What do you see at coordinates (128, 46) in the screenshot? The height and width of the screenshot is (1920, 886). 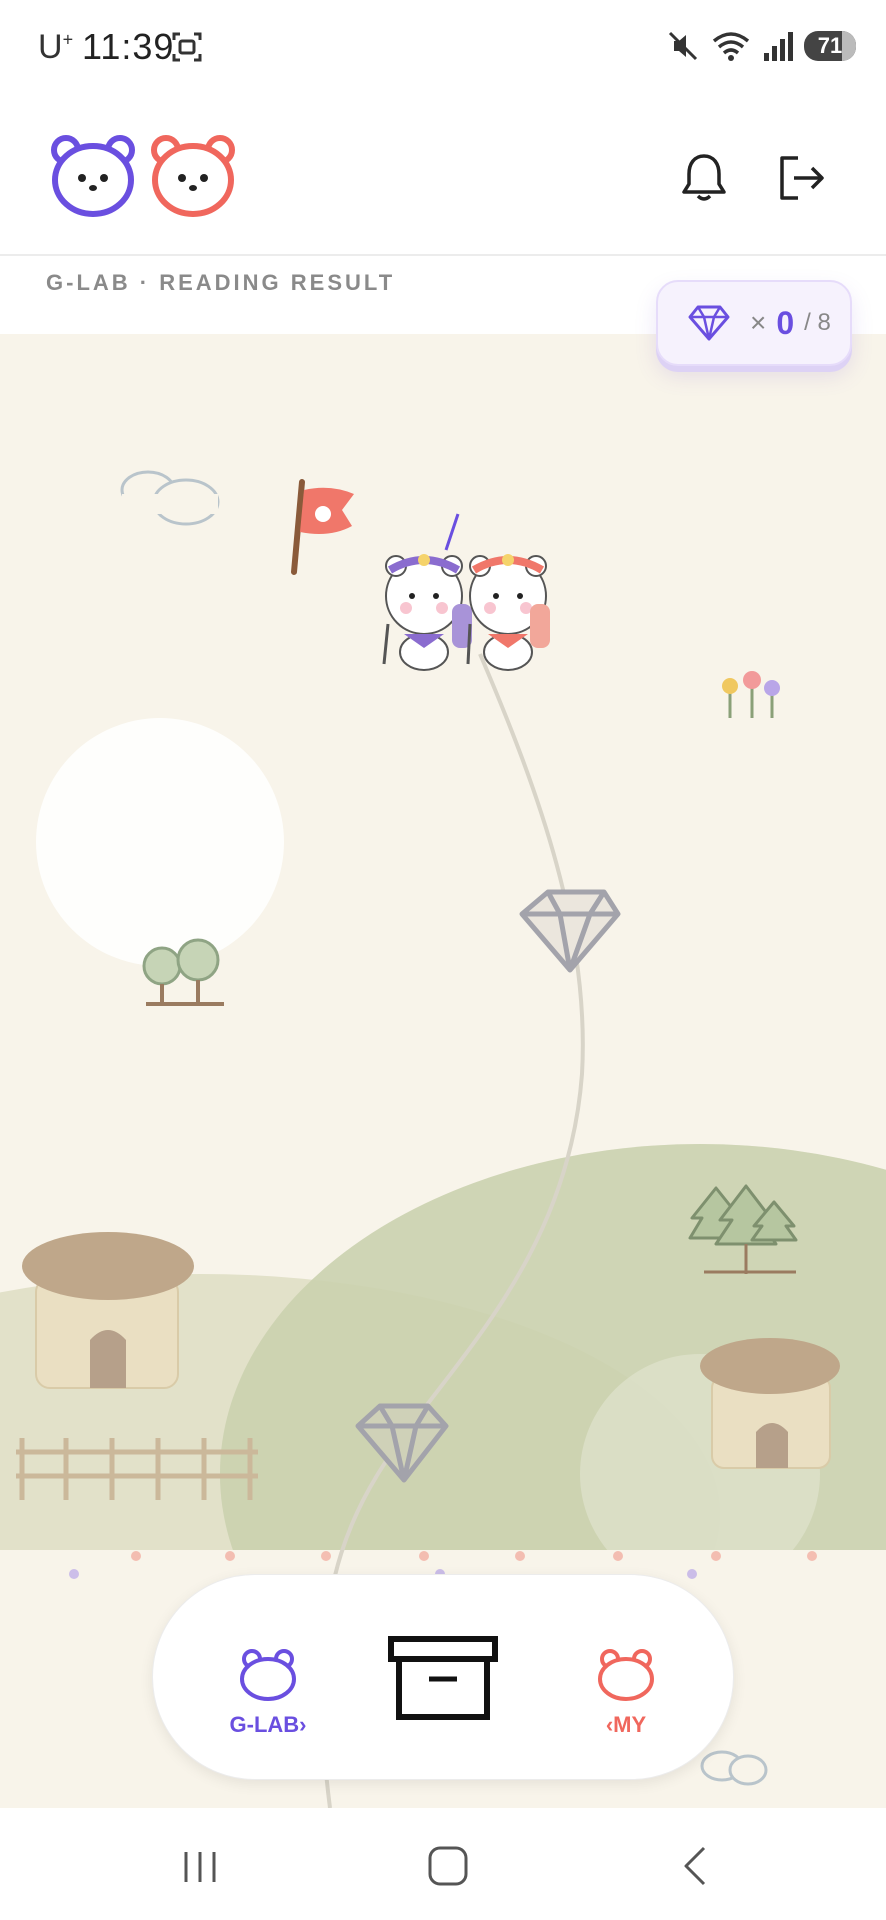 I see `status-time: 11:39` at bounding box center [128, 46].